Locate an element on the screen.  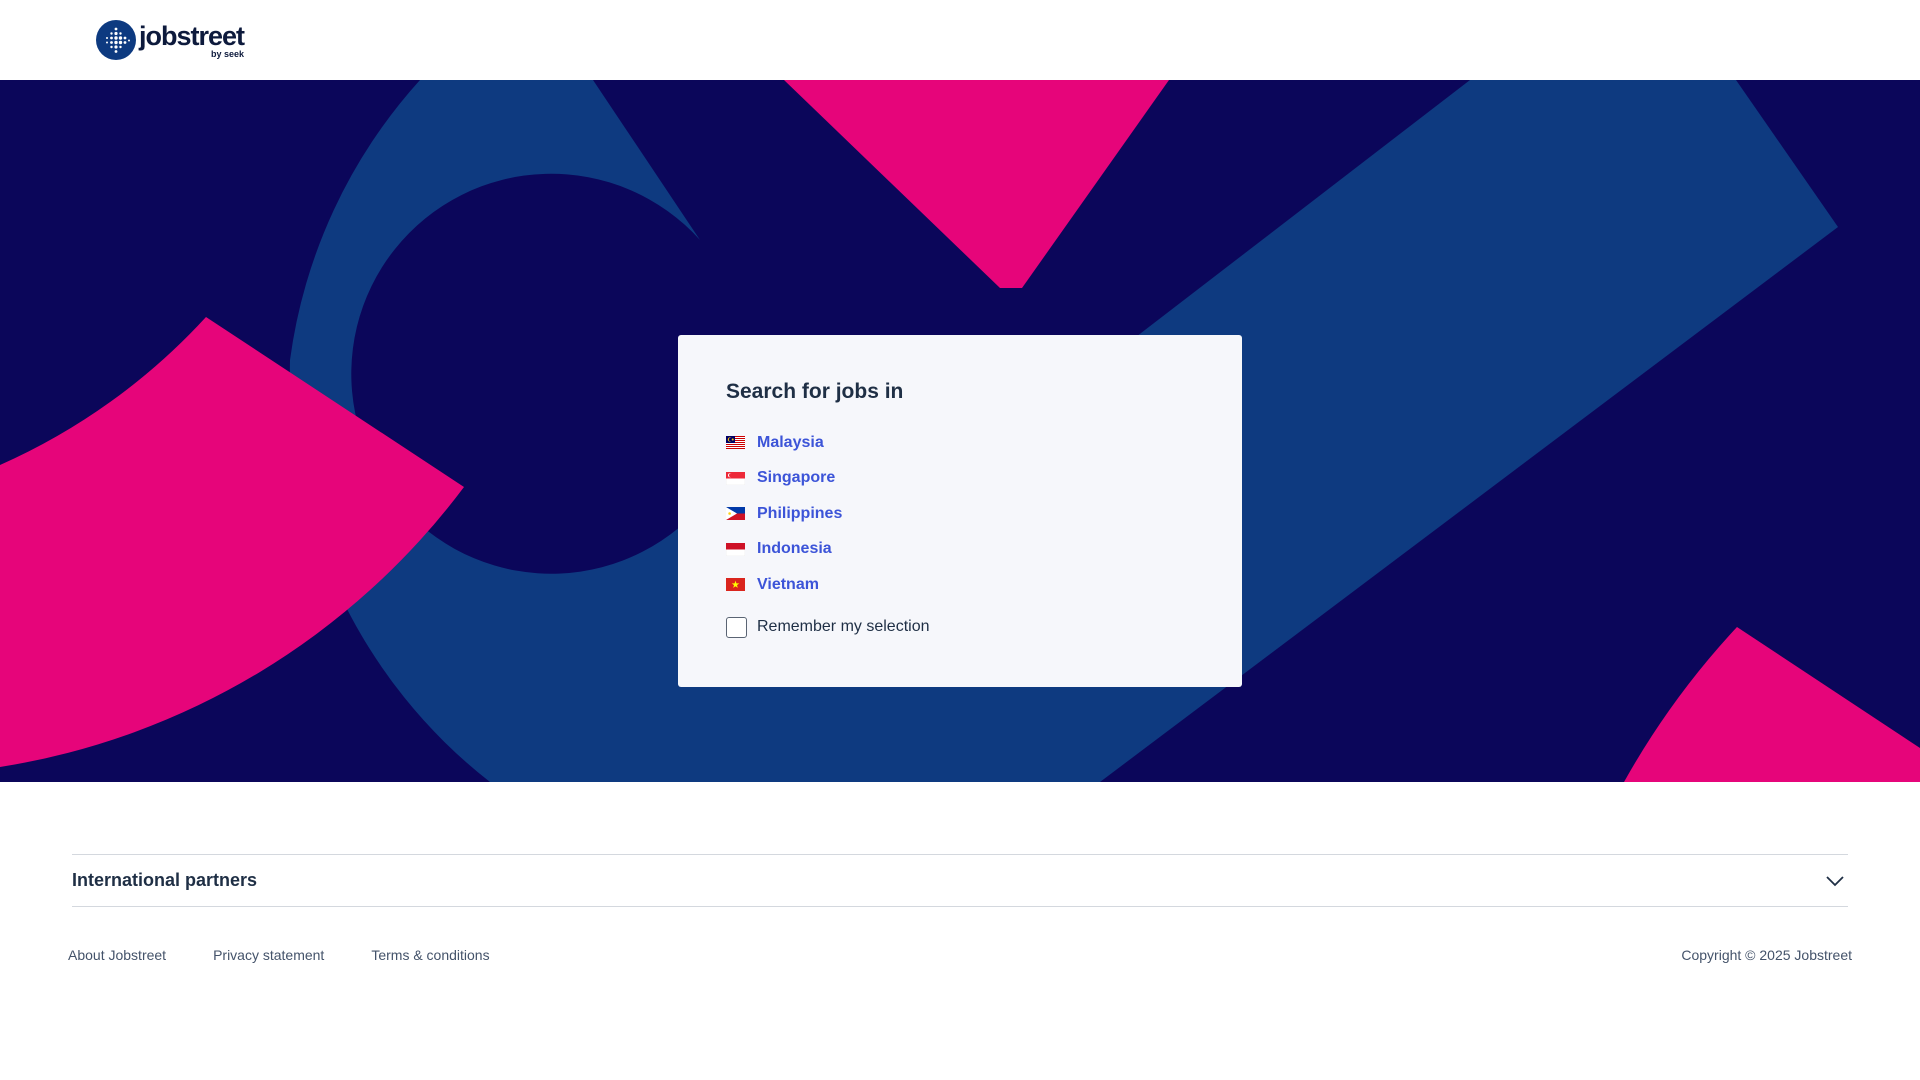
singapore-flag-icon is located at coordinates (735, 478).